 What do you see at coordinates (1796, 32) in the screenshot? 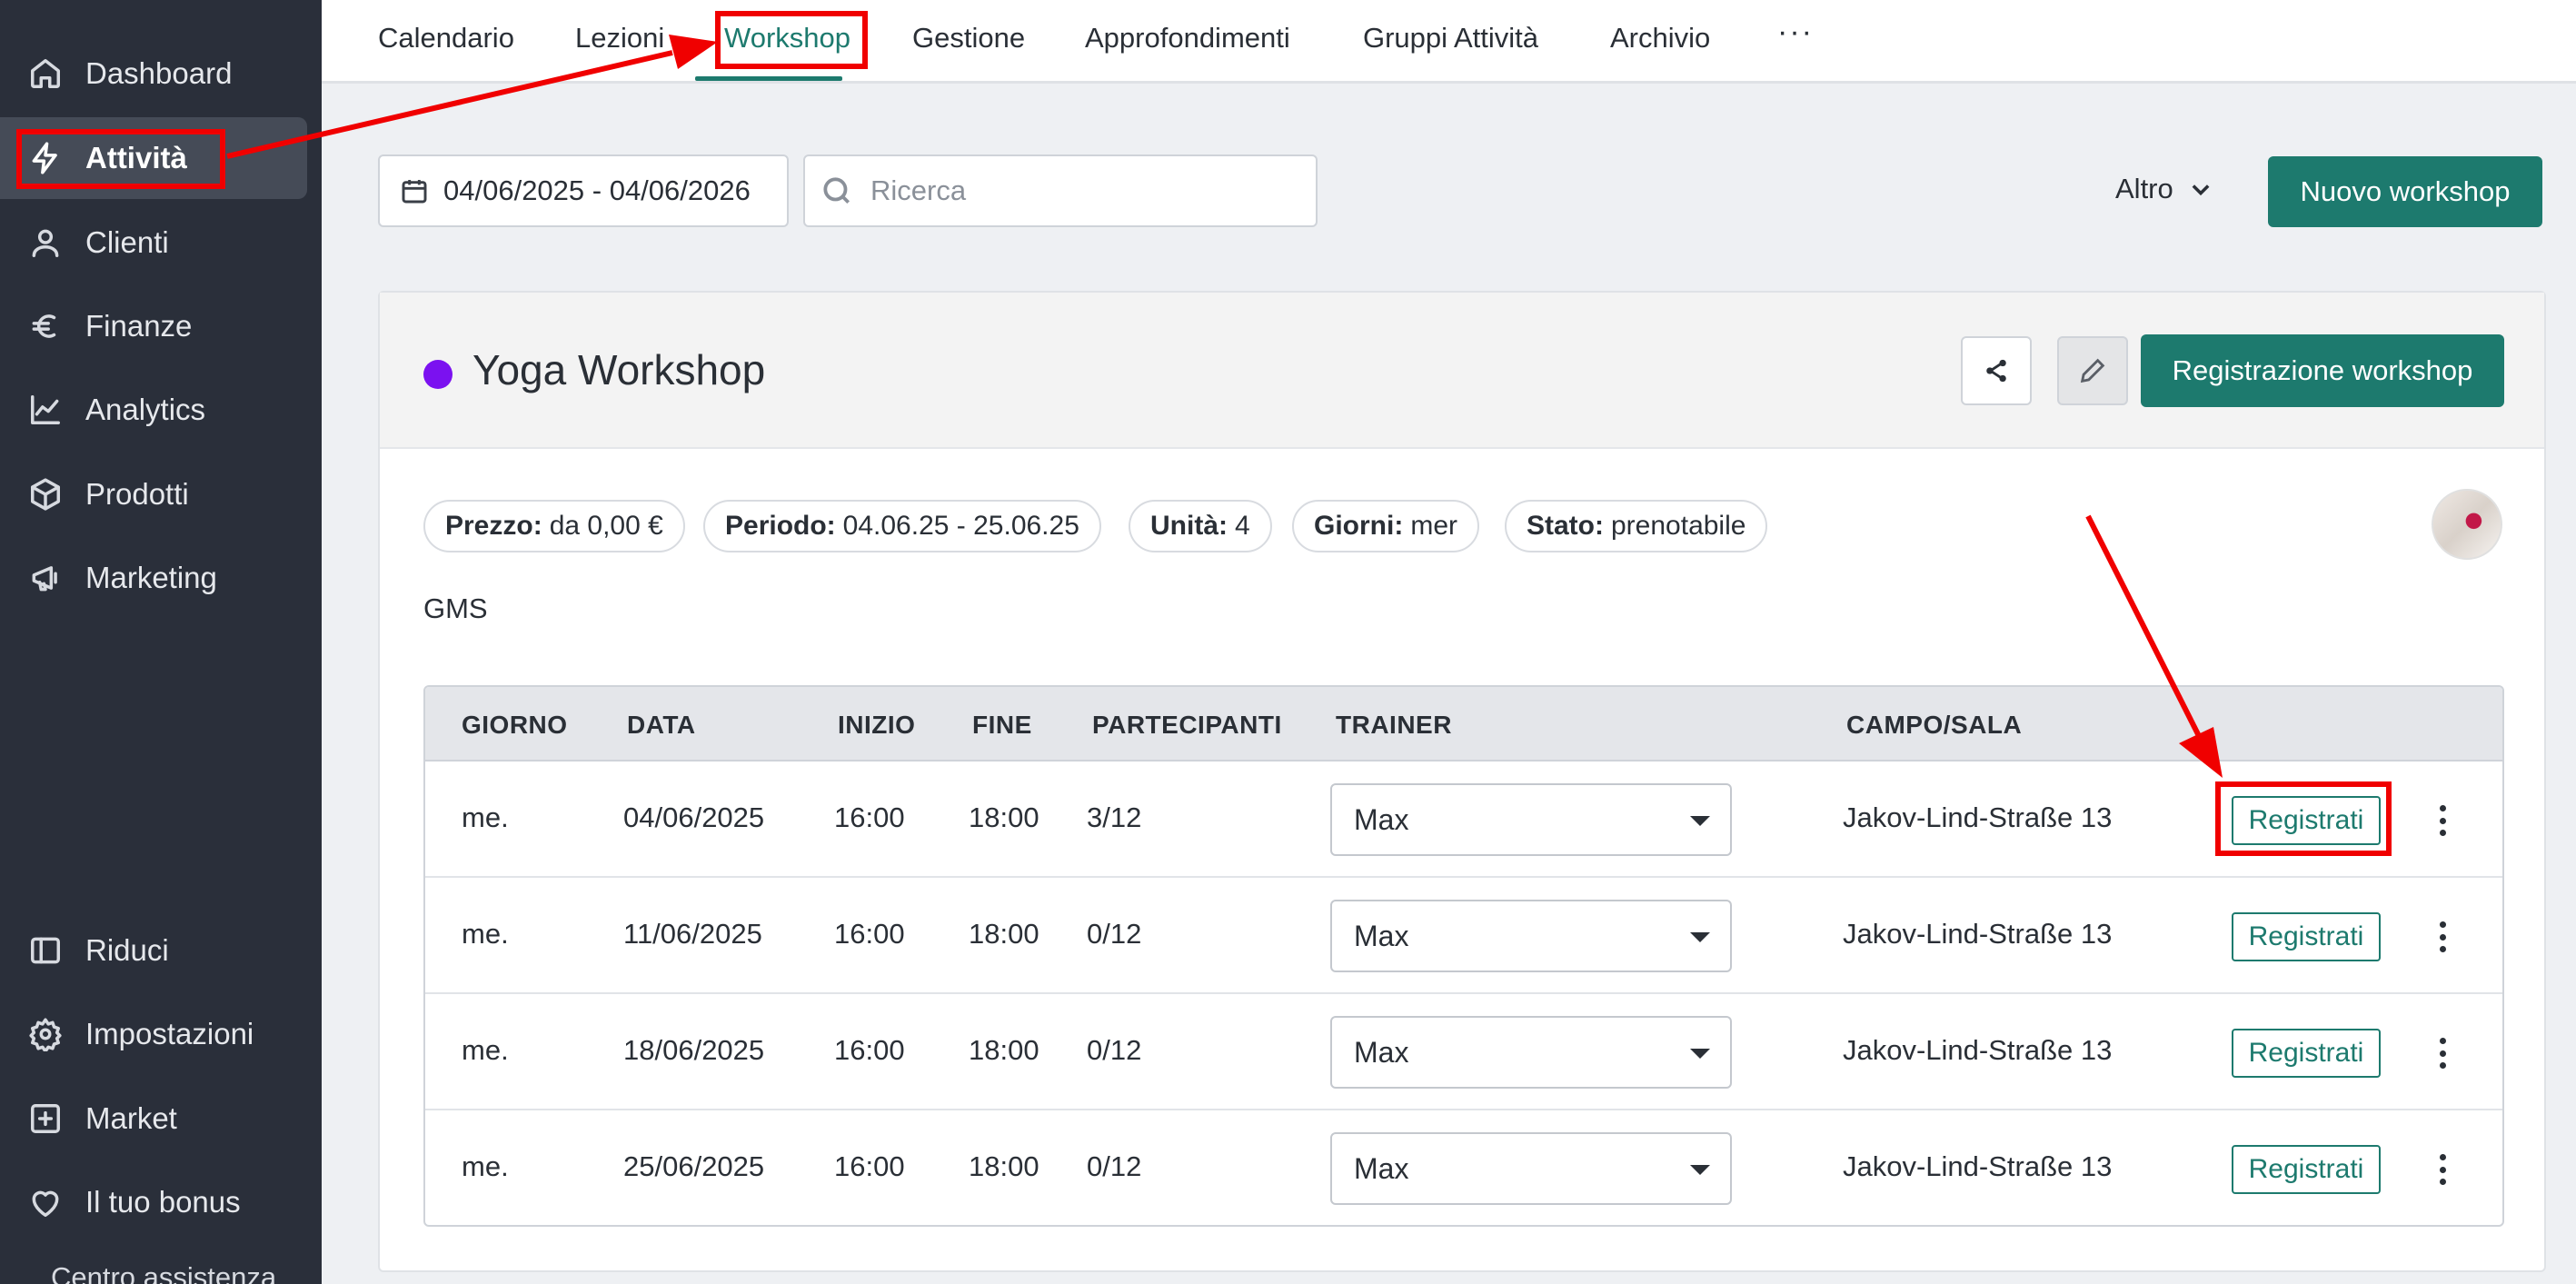
I see `more-tabs-icon: ···` at bounding box center [1796, 32].